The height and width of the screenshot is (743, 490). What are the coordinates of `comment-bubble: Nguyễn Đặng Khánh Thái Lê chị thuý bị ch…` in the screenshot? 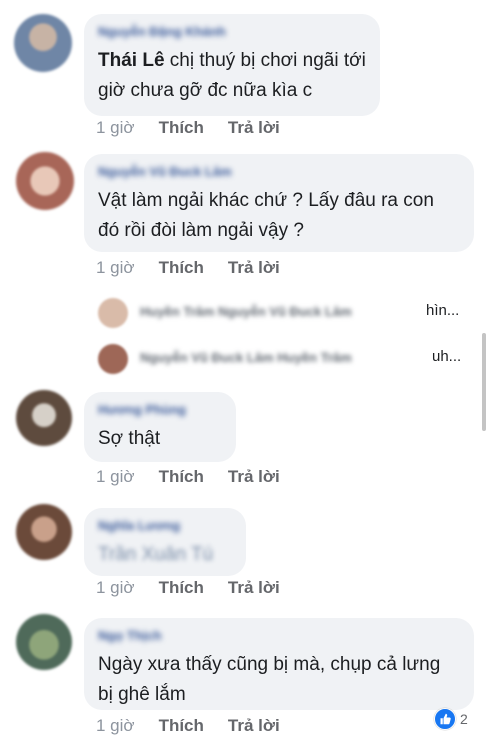 It's located at (232, 65).